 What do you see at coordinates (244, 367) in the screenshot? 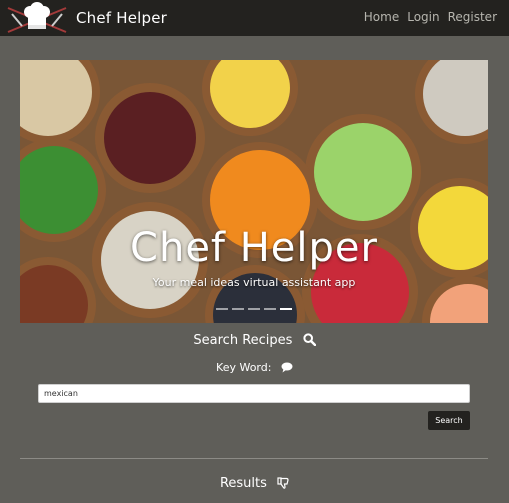
I see `keyword-label: Key Word:` at bounding box center [244, 367].